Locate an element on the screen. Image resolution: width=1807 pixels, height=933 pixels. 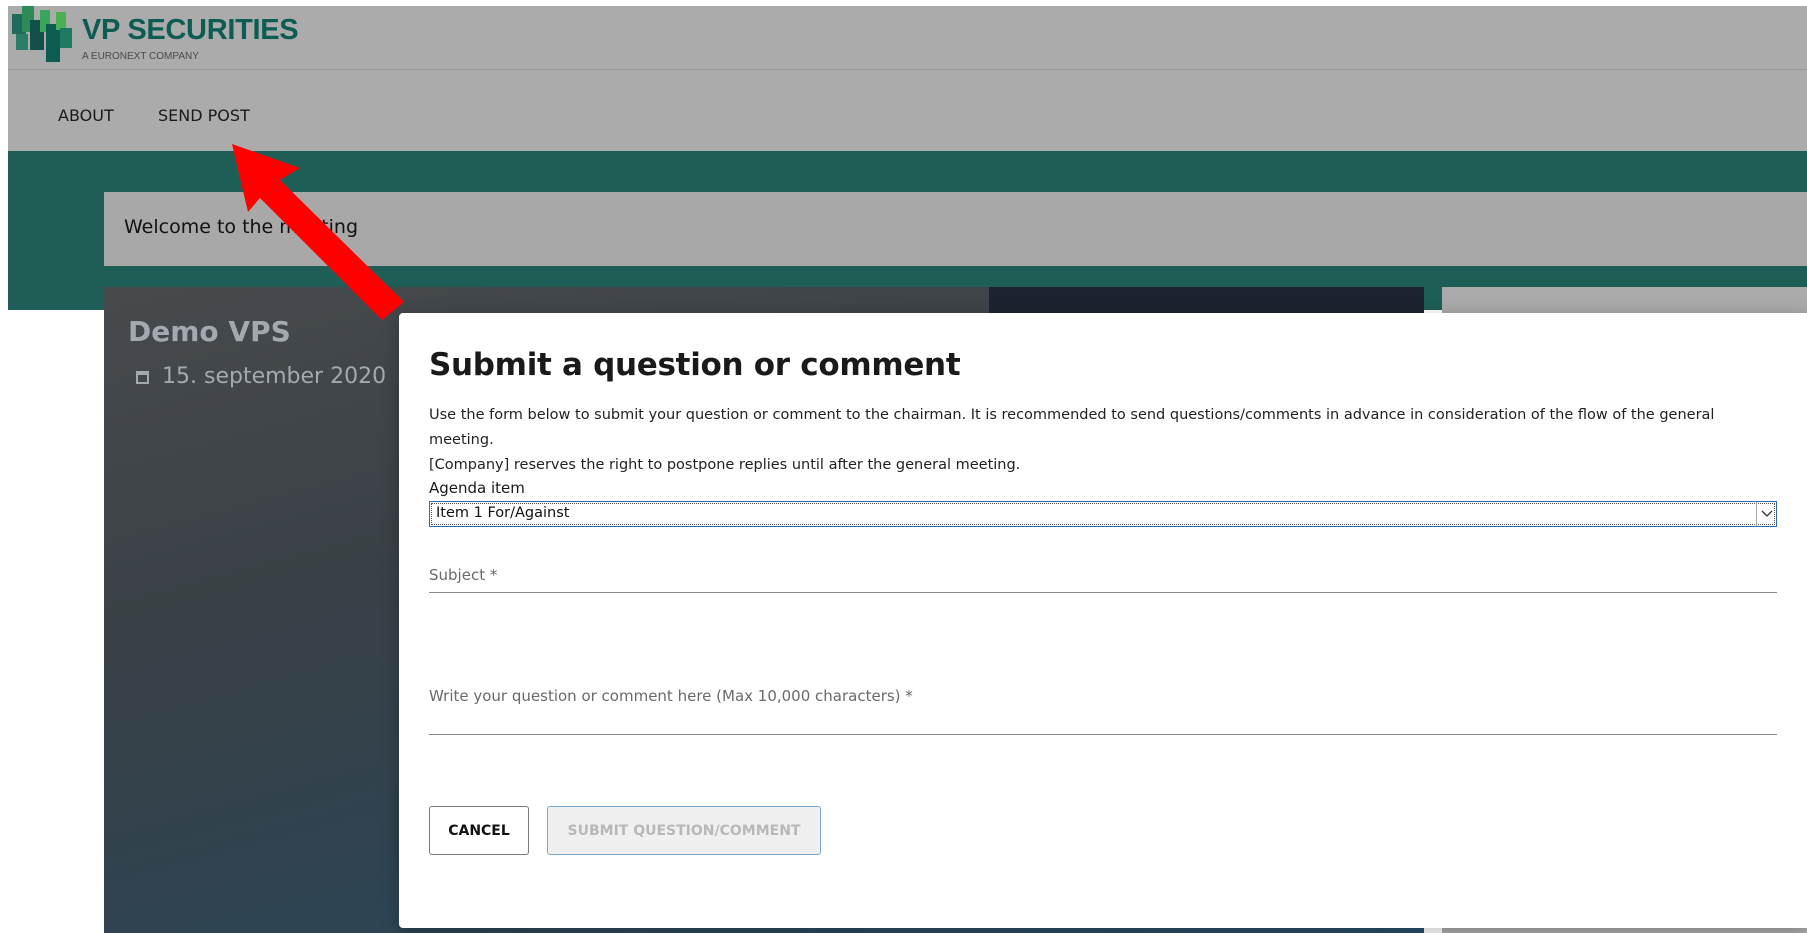
meeting-title: Demo VPS is located at coordinates (209, 331).